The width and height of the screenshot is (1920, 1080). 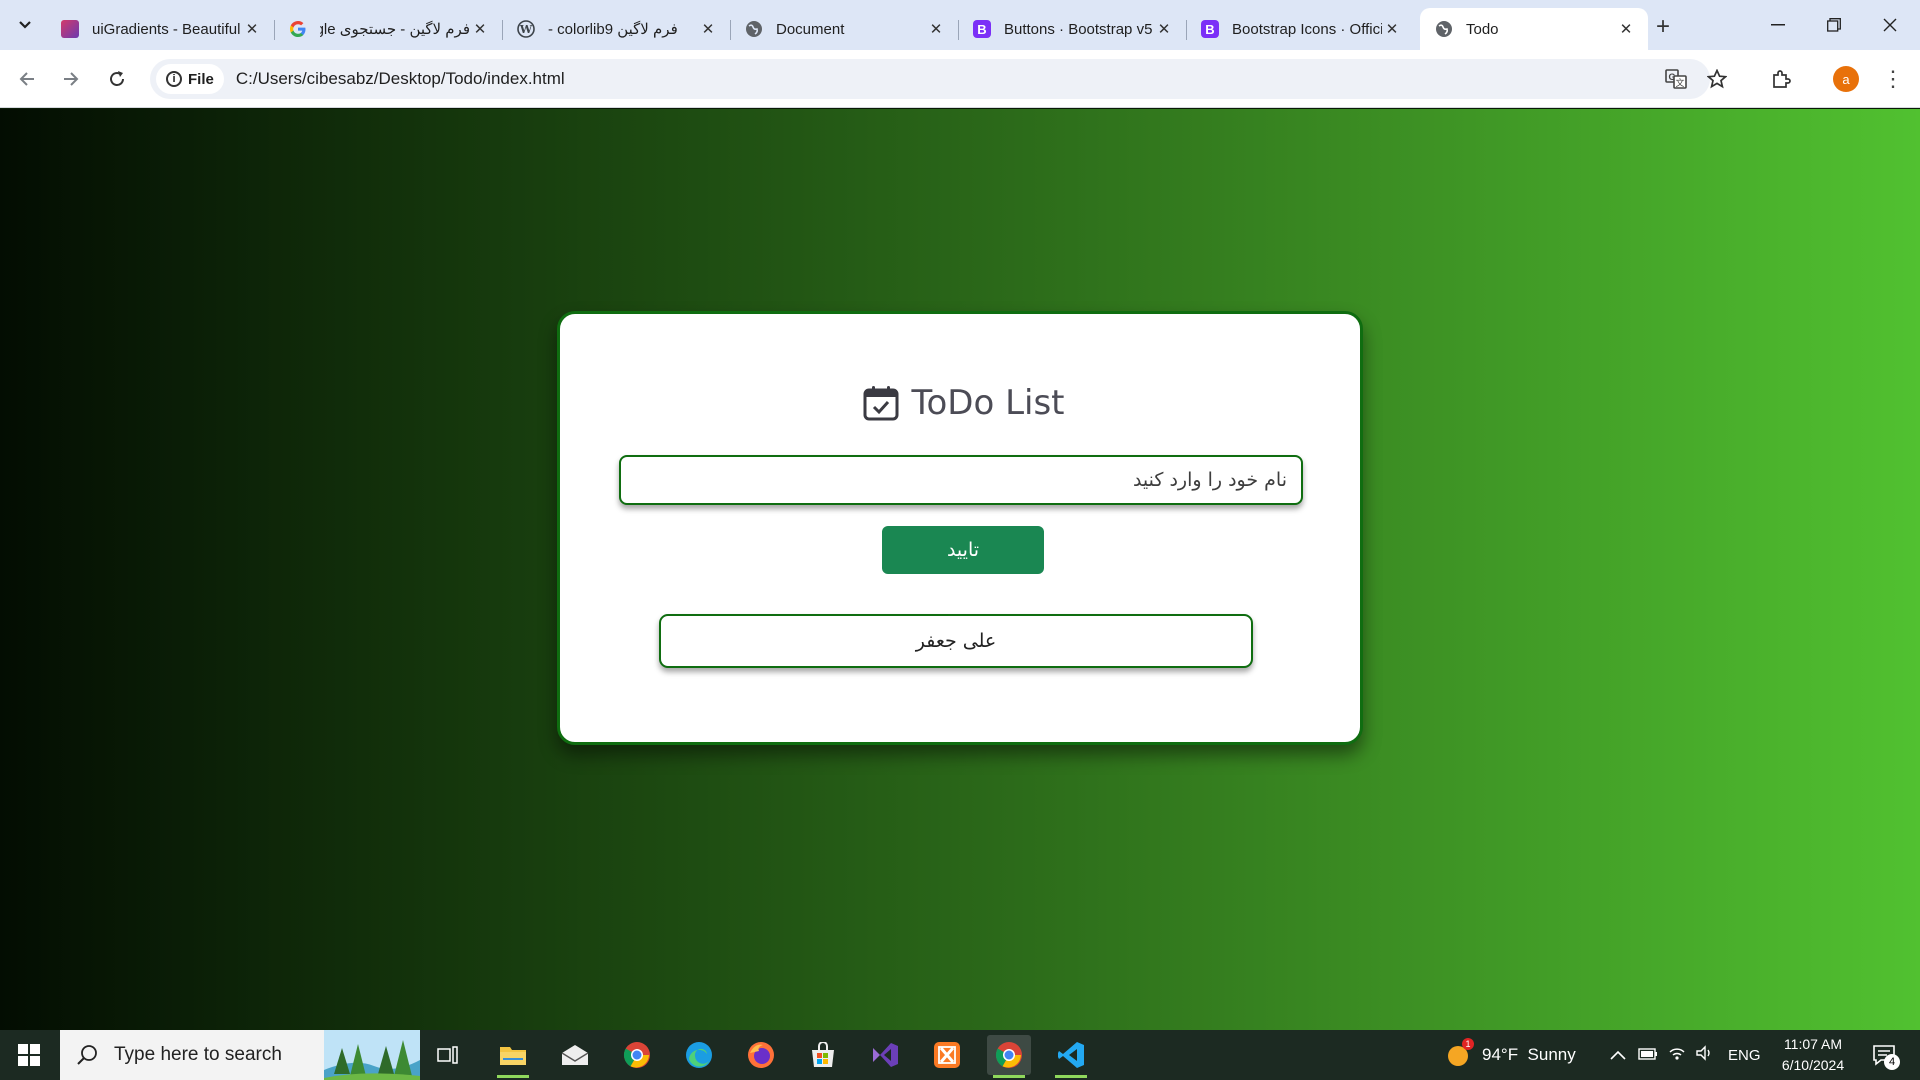 I want to click on tab-title: uiGradients - Beautiful, so click(x=166, y=29).